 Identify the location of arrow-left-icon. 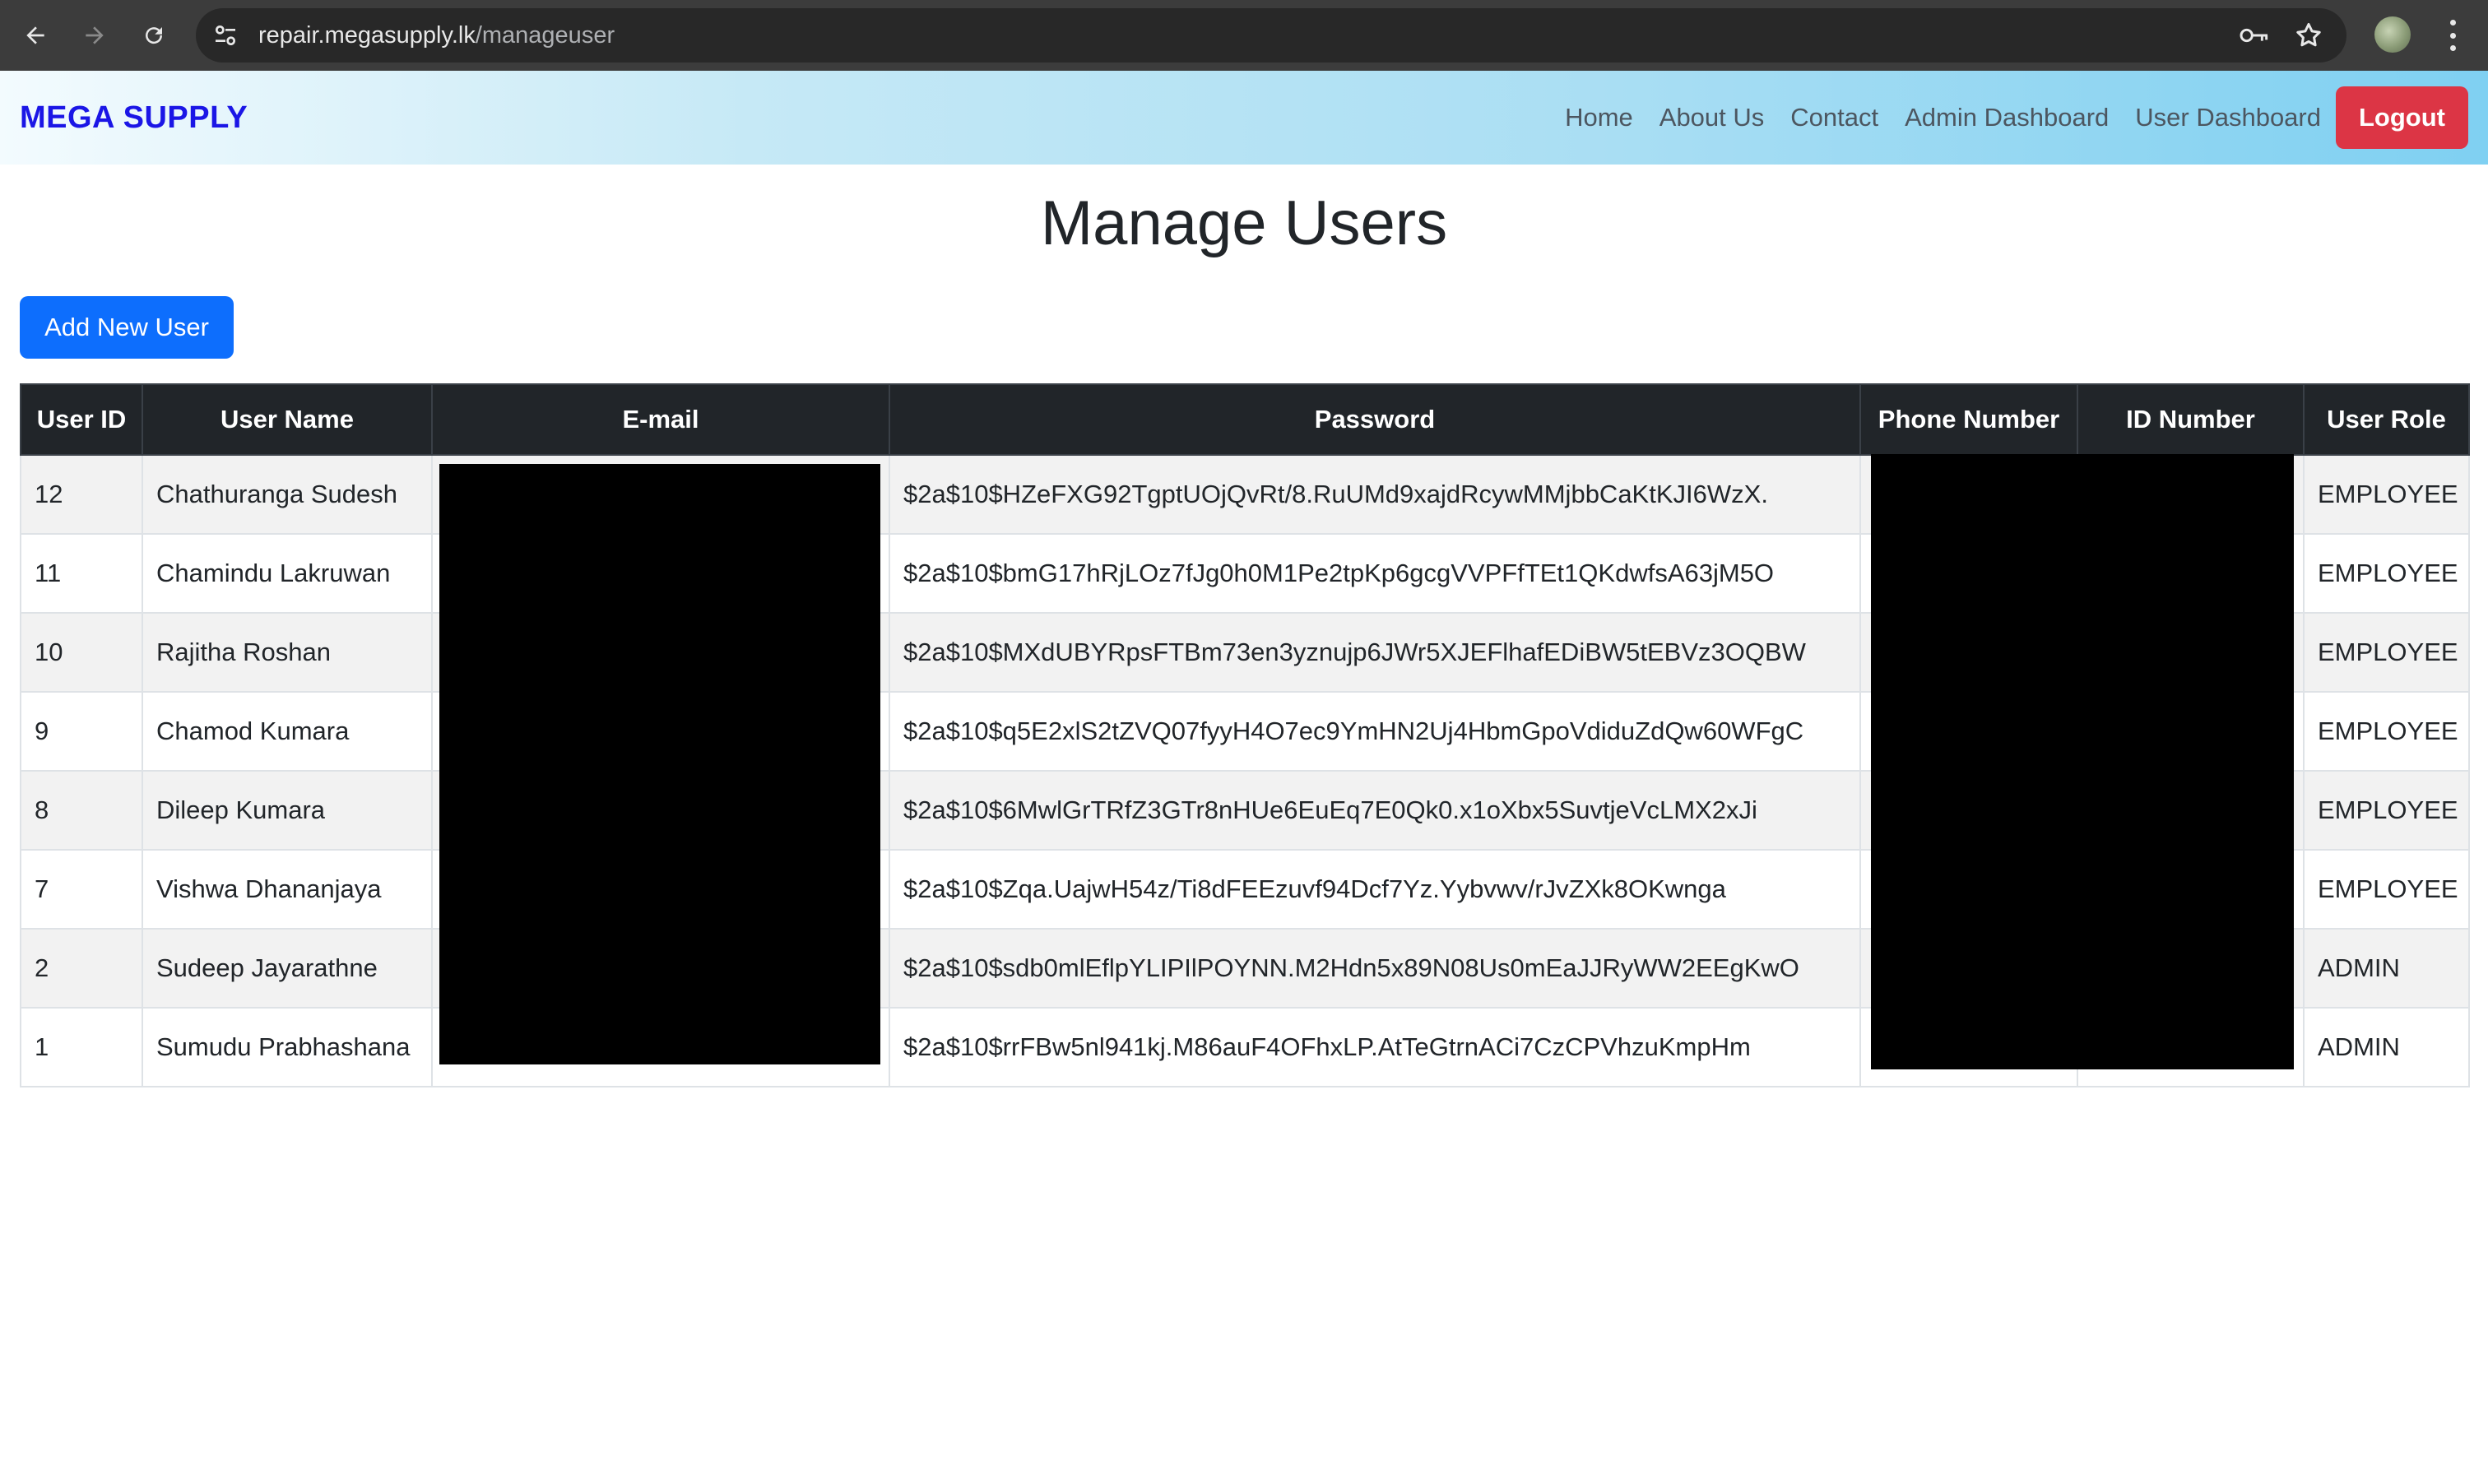
(35, 35).